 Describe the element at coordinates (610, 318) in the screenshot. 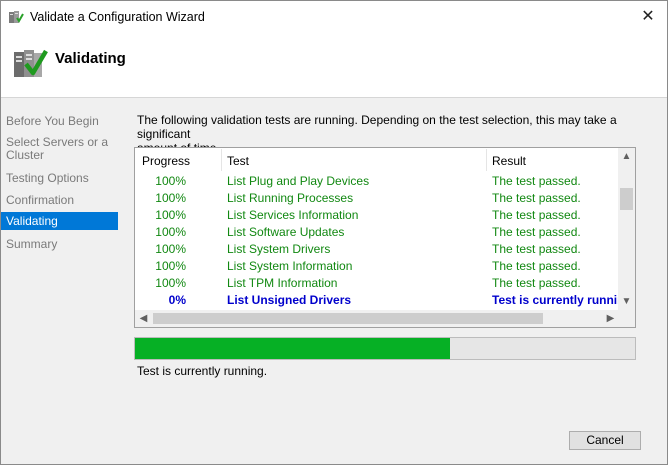

I see `scroll-right-icon: ▶` at that location.